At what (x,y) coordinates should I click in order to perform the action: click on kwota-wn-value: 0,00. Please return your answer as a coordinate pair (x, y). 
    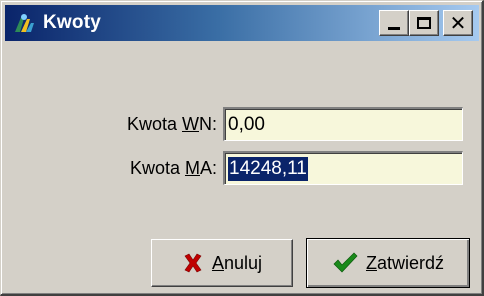
    Looking at the image, I should click on (246, 124).